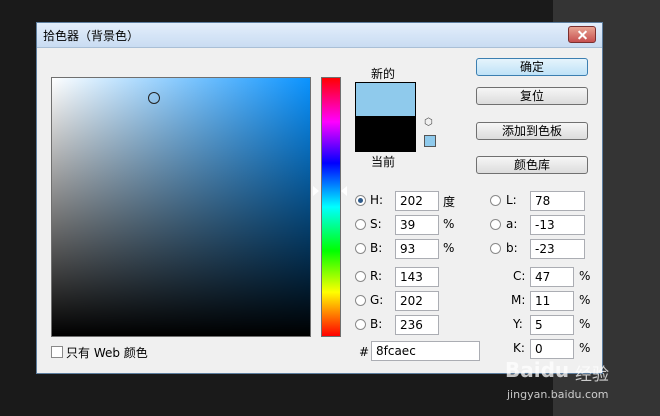 This screenshot has width=660, height=416. What do you see at coordinates (552, 325) in the screenshot?
I see `cmyk-y-field: 5` at bounding box center [552, 325].